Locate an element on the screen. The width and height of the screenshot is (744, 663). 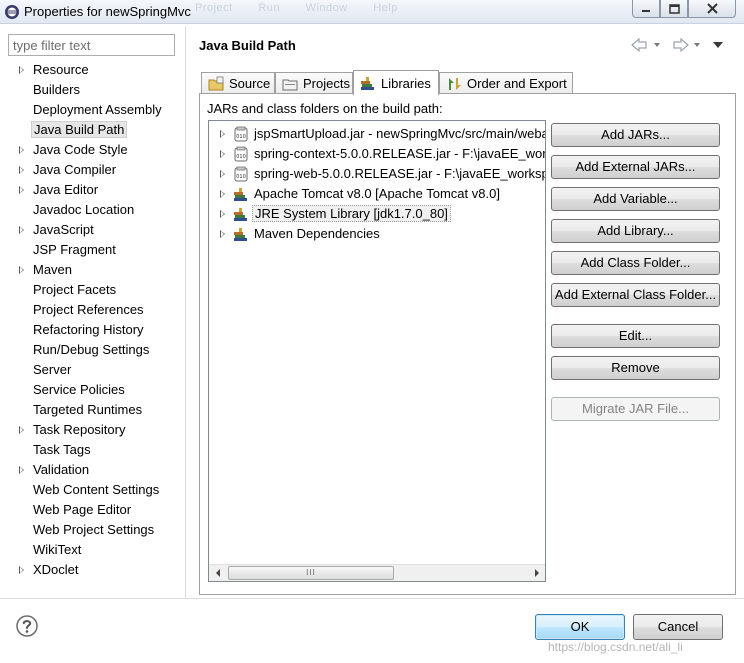
history-navigation is located at coordinates (677, 45).